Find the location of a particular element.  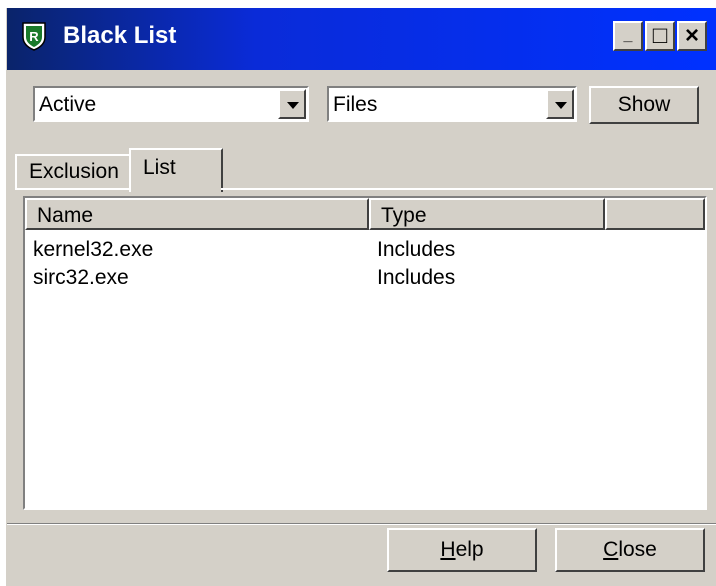

close-button: Close is located at coordinates (630, 550).